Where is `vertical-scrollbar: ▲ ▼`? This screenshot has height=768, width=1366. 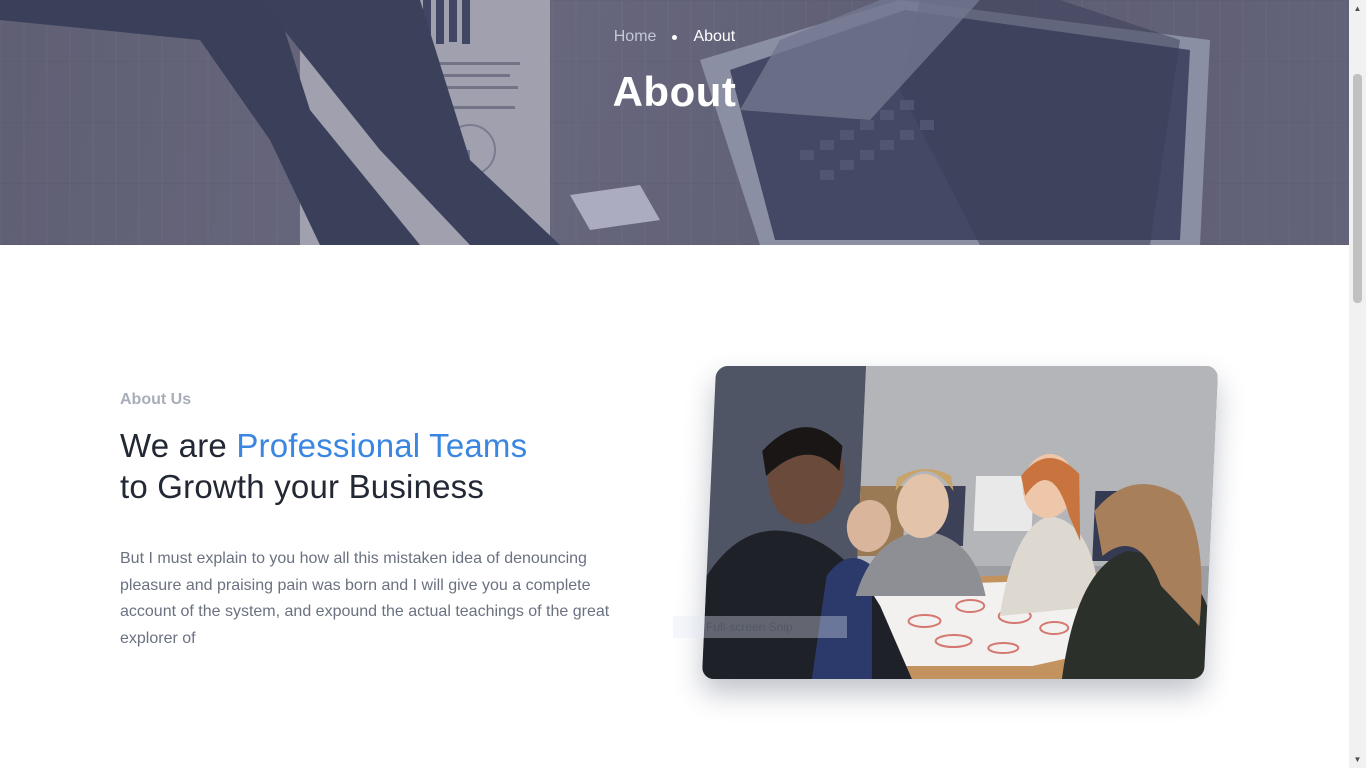
vertical-scrollbar: ▲ ▼ is located at coordinates (1357, 384).